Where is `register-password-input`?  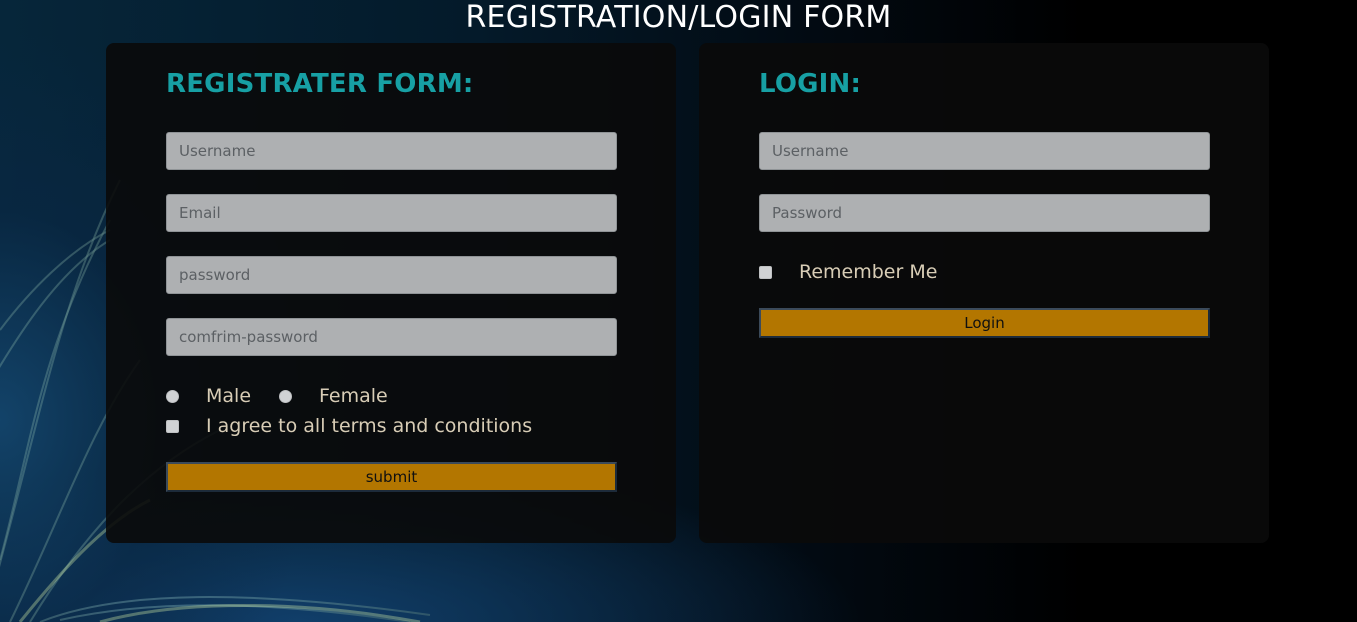
register-password-input is located at coordinates (391, 275).